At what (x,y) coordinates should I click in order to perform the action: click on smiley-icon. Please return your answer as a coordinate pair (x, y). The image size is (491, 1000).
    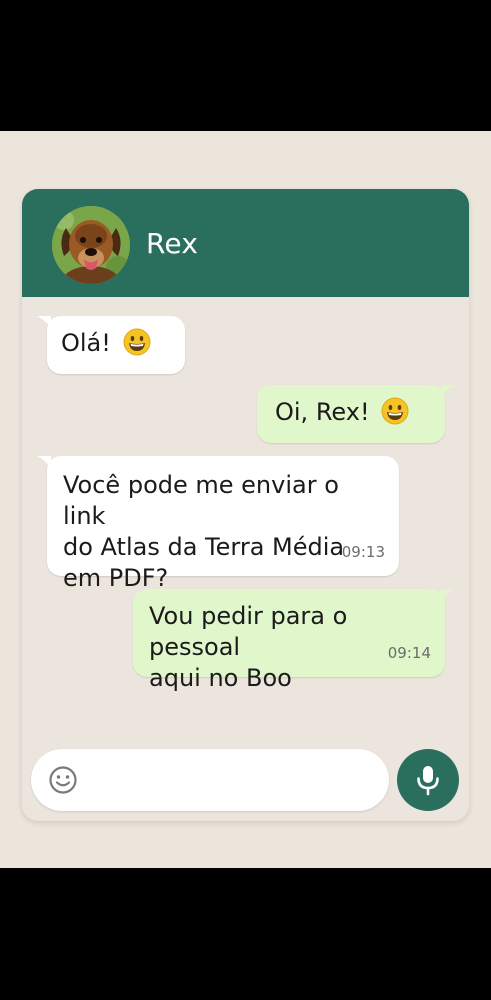
    Looking at the image, I should click on (63, 780).